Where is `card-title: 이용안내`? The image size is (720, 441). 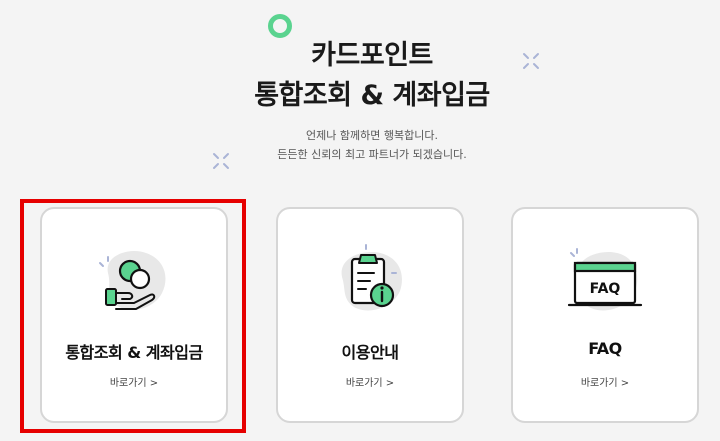
card-title: 이용안내 is located at coordinates (370, 352).